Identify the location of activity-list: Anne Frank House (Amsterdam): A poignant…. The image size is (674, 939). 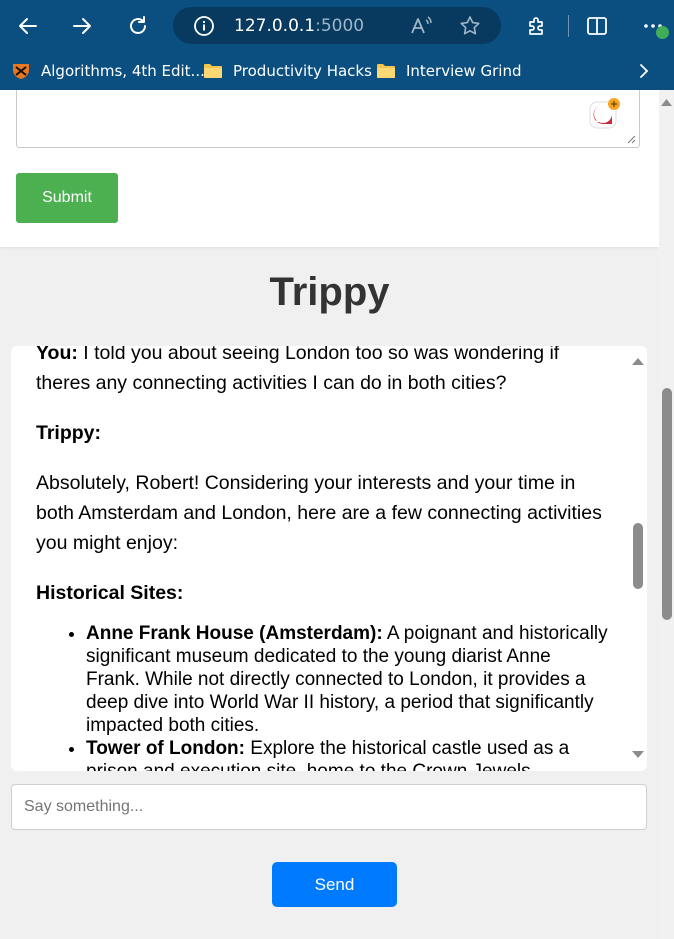
(322, 696).